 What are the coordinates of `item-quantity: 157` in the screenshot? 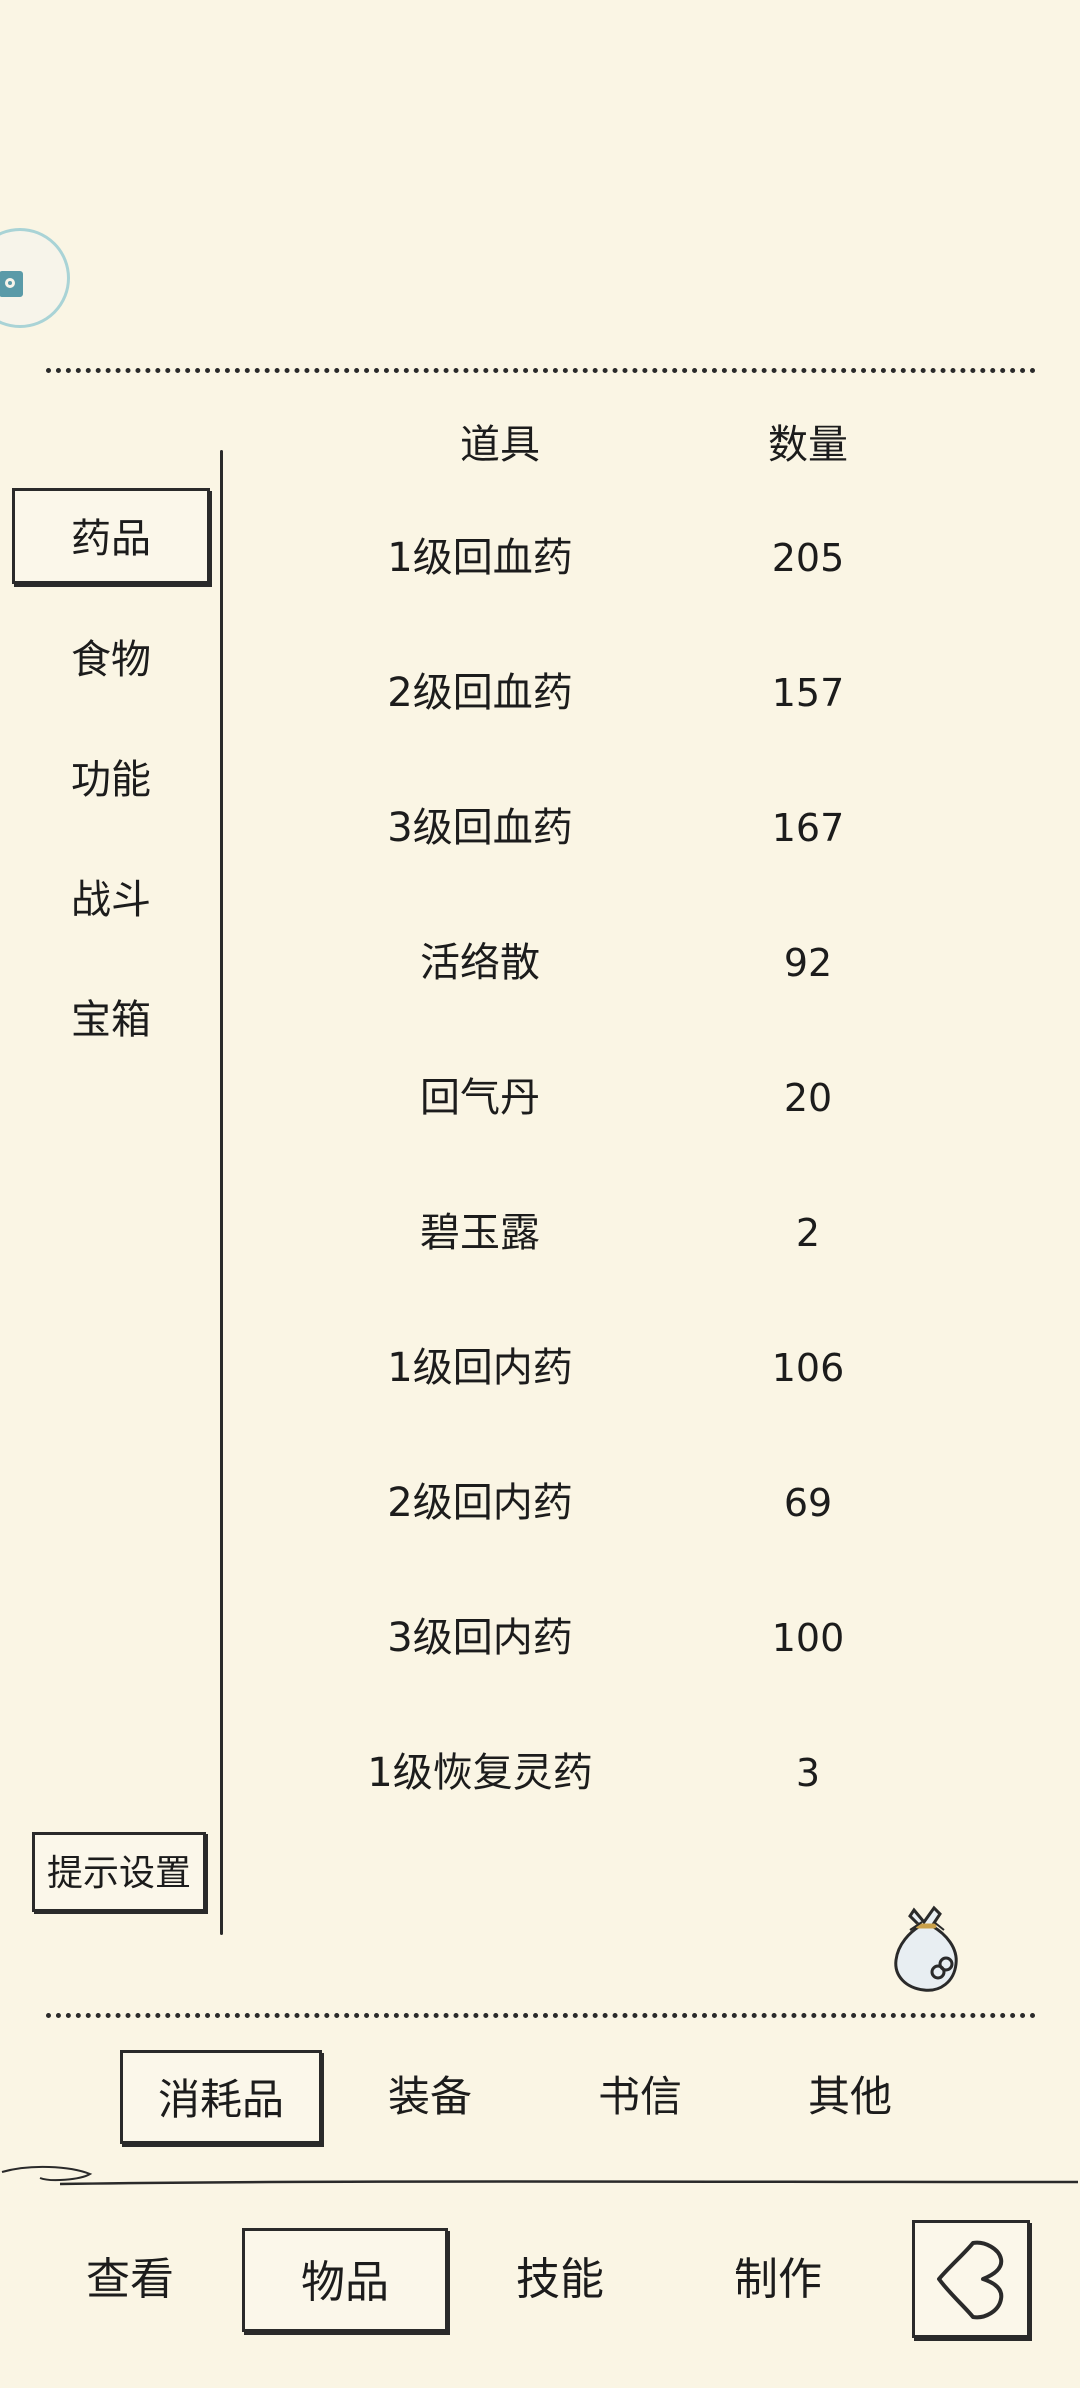 It's located at (808, 693).